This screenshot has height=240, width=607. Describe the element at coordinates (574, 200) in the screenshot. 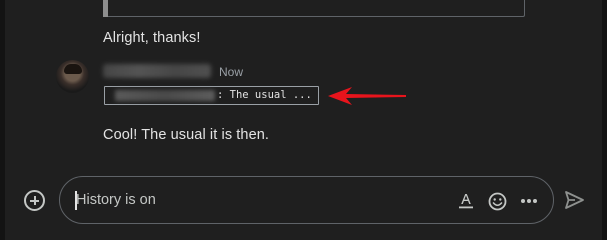

I see `send-icon` at that location.